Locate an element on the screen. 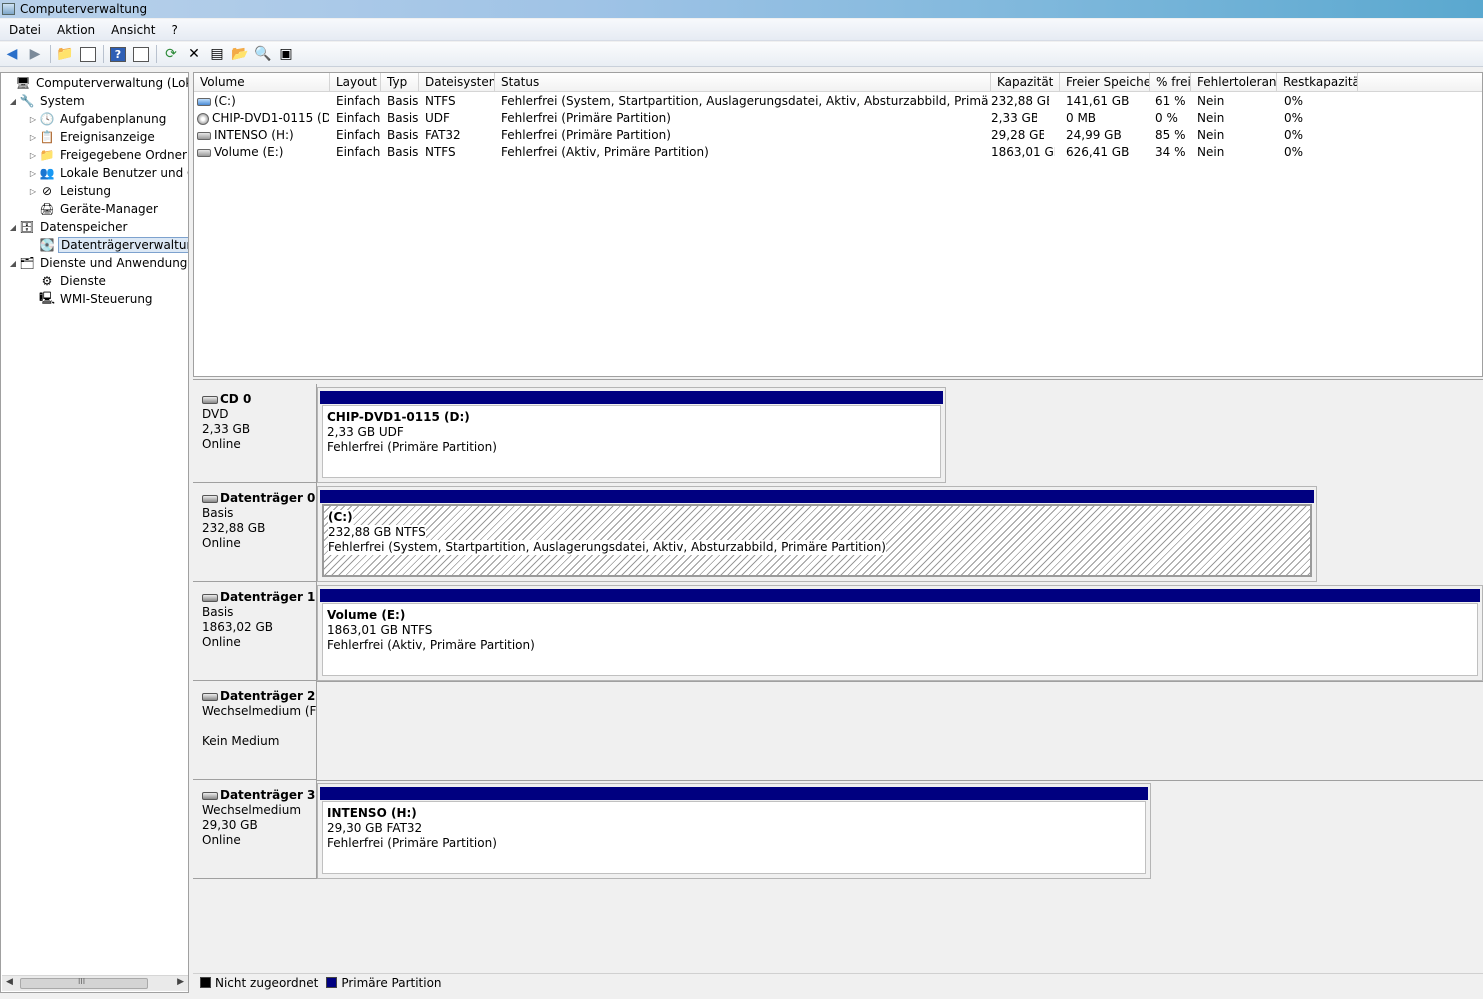  tree-item-datenspeicher: ◢ 🗄 Datenspeicher is located at coordinates (68, 227).